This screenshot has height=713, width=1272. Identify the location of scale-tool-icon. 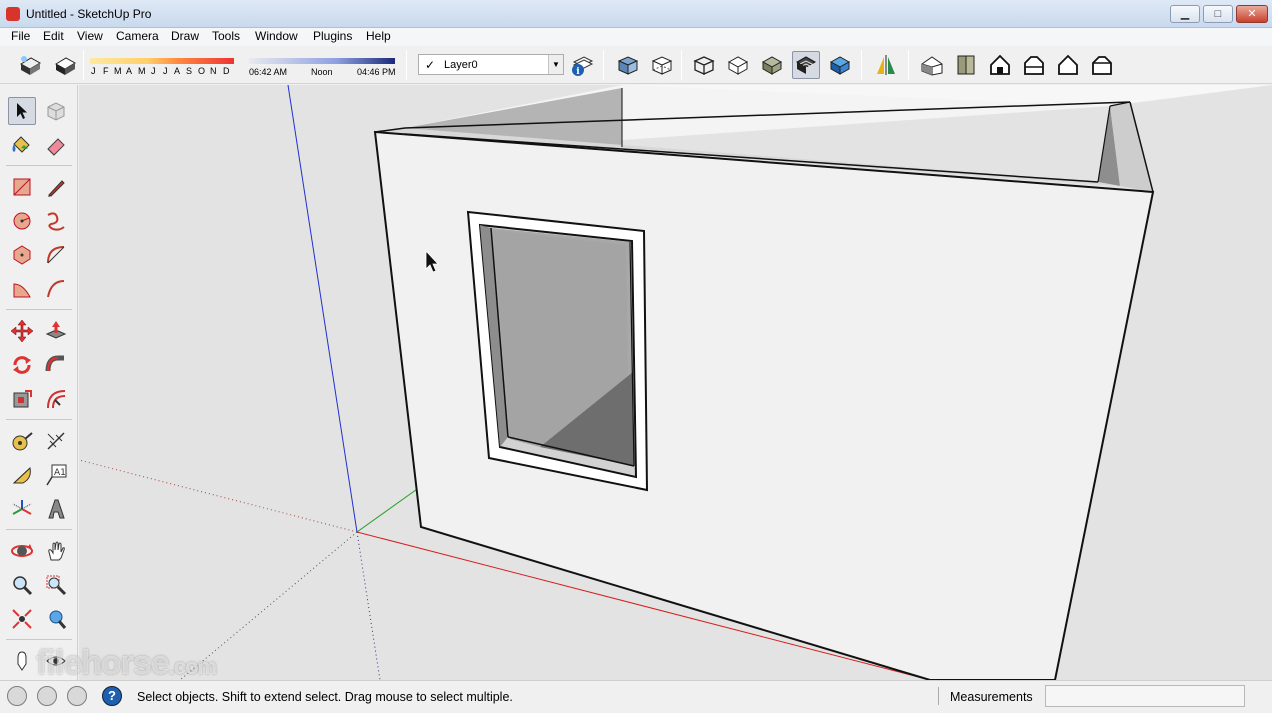
(22, 399).